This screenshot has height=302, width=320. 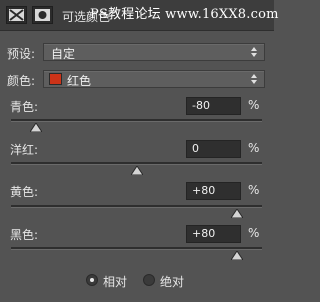 I want to click on preset-label: 预设:, so click(x=21, y=54).